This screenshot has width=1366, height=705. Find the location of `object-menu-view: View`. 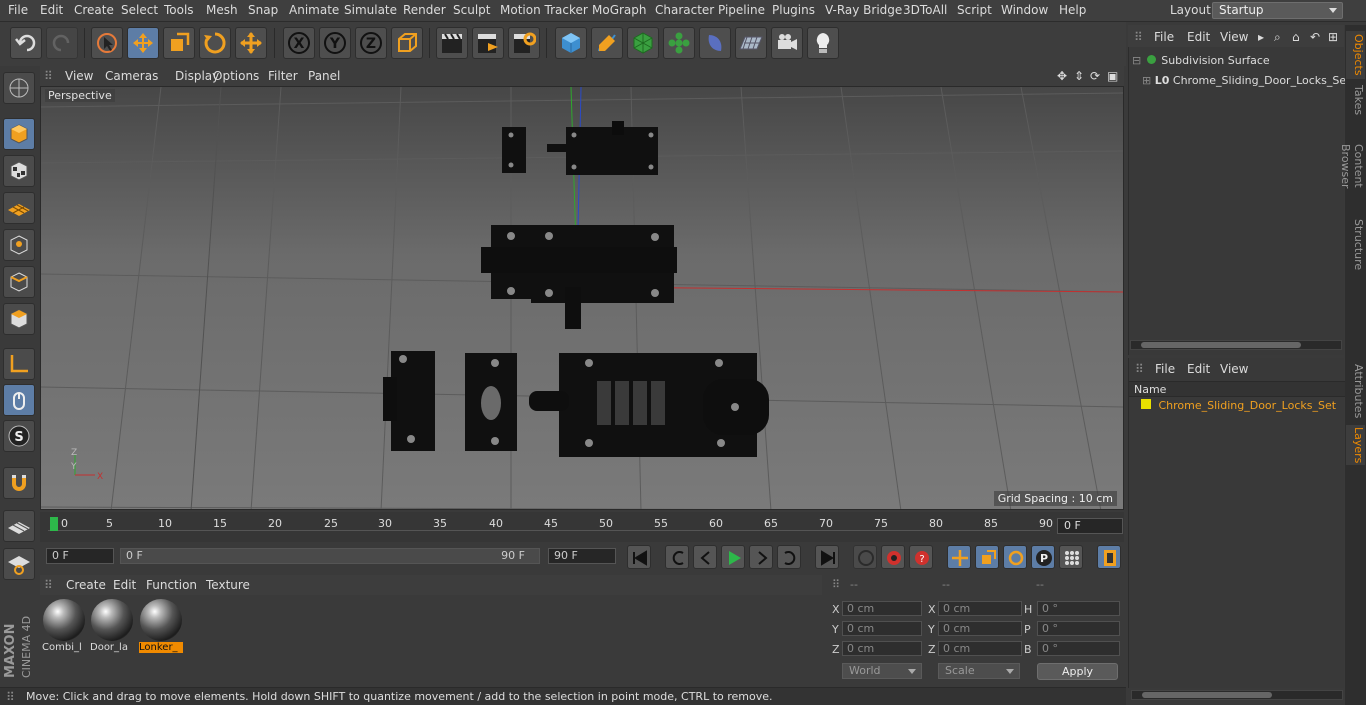

object-menu-view: View is located at coordinates (1234, 37).